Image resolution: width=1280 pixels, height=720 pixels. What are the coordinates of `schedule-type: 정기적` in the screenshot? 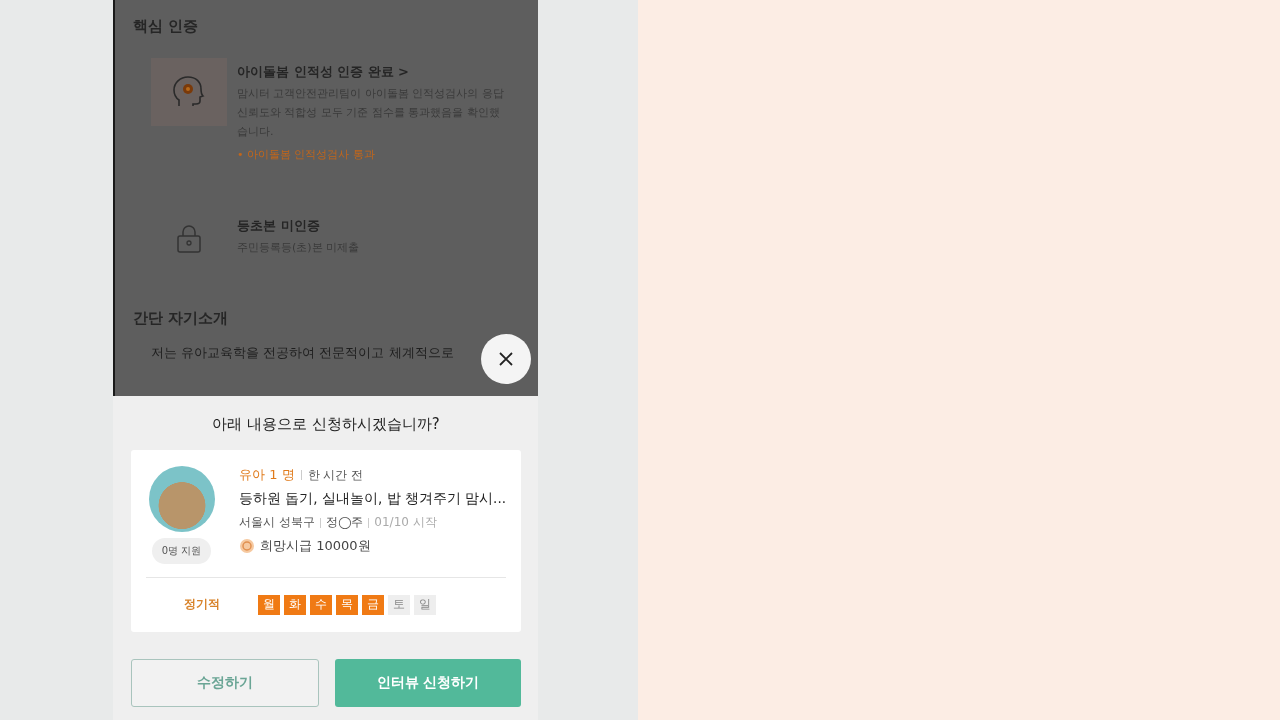 It's located at (202, 604).